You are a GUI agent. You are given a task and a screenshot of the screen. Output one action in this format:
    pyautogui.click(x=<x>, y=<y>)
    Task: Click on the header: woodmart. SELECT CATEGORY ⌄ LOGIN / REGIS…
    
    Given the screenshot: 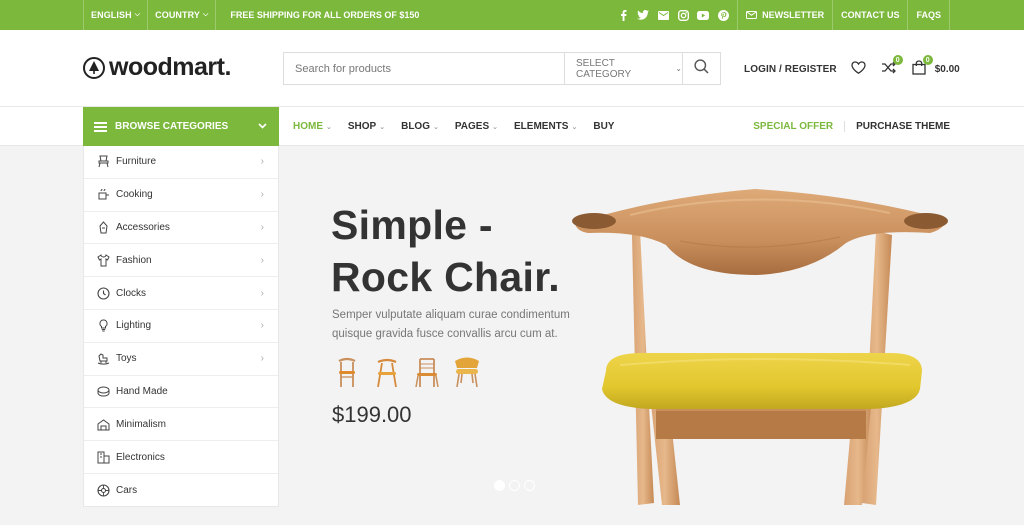 What is the action you would take?
    pyautogui.click(x=512, y=68)
    